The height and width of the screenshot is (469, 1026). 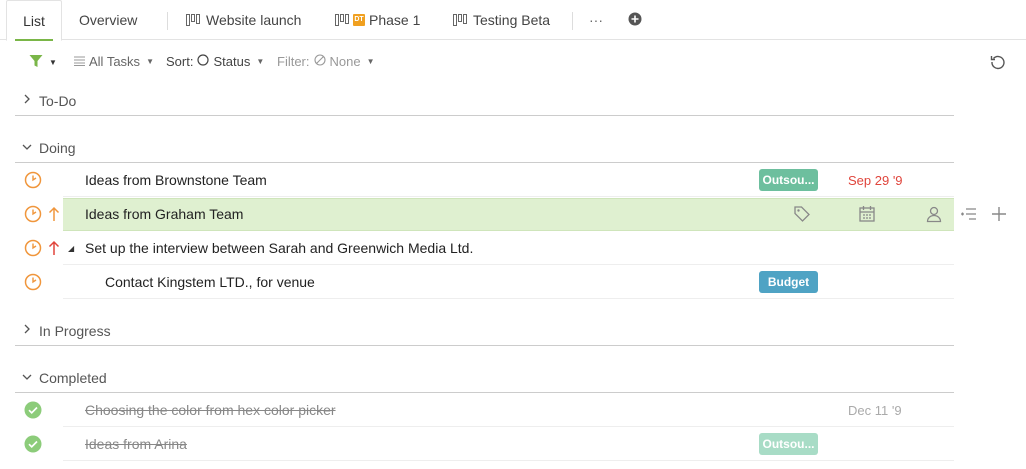 I want to click on tab-list: List, so click(x=34, y=20).